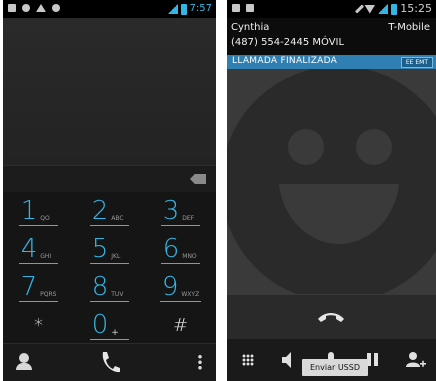 This screenshot has width=436, height=381. What do you see at coordinates (250, 8) in the screenshot?
I see `image-icon` at bounding box center [250, 8].